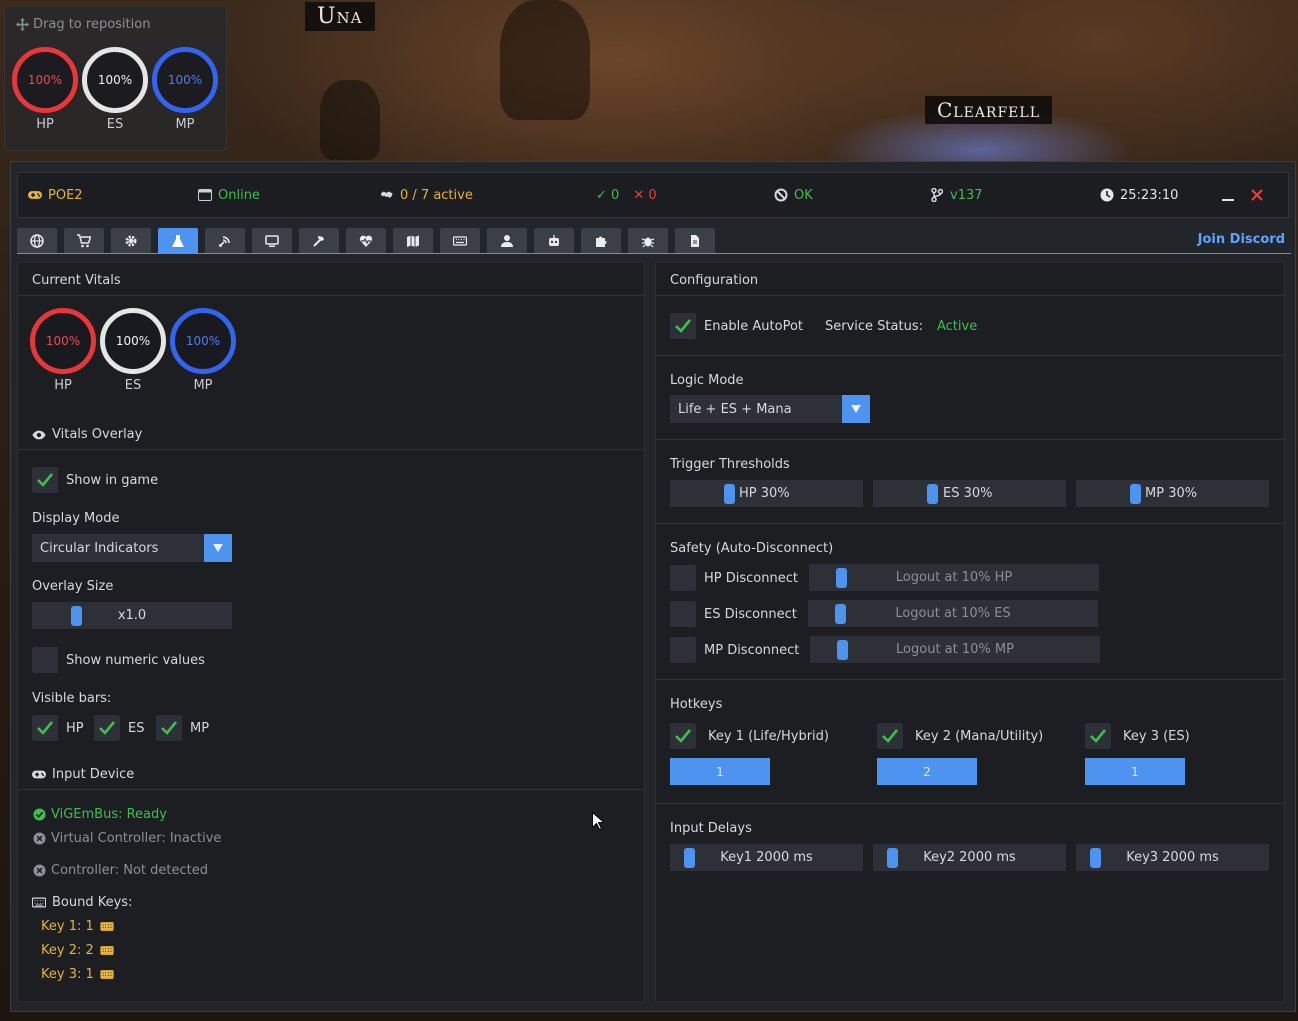 The height and width of the screenshot is (1021, 1298). Describe the element at coordinates (413, 240) in the screenshot. I see `tab-maps` at that location.